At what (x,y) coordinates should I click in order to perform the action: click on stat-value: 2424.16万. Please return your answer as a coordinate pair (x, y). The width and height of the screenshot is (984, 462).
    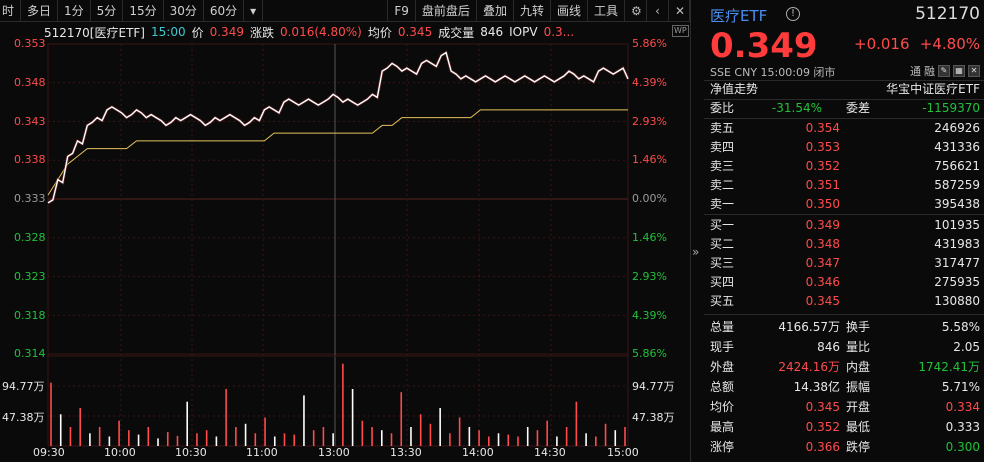
    Looking at the image, I should click on (809, 367).